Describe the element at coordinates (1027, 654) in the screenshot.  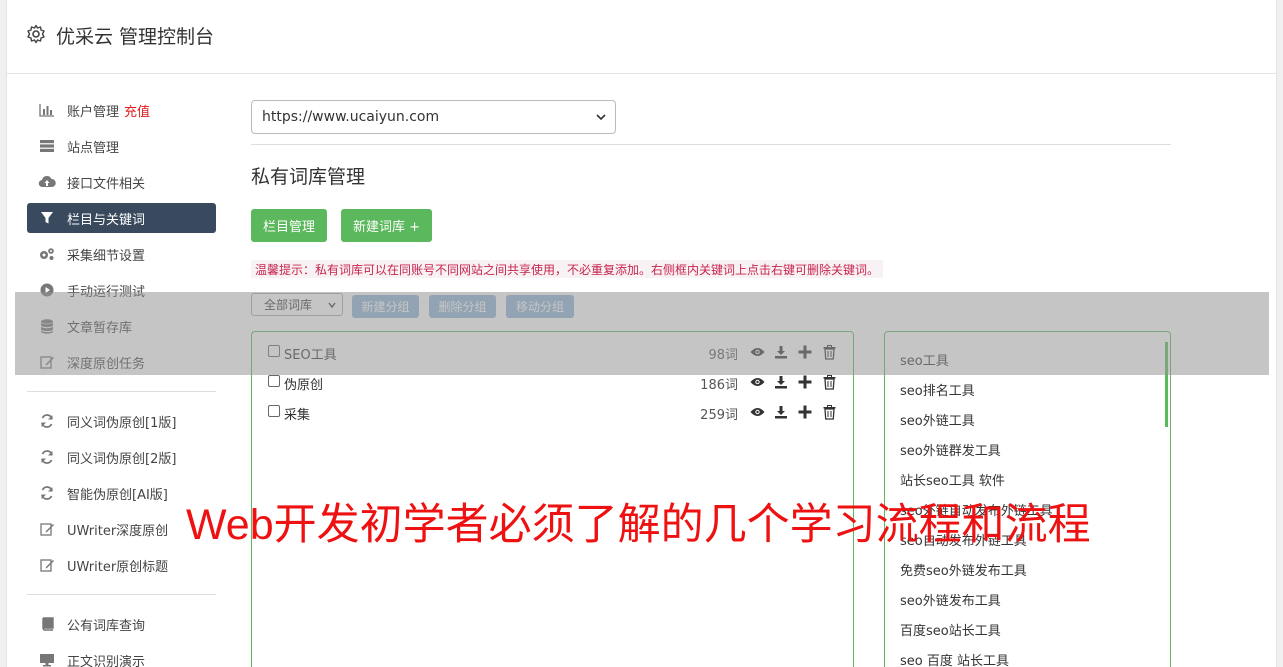
I see `keyword-item: seo 百度 站长工具` at that location.